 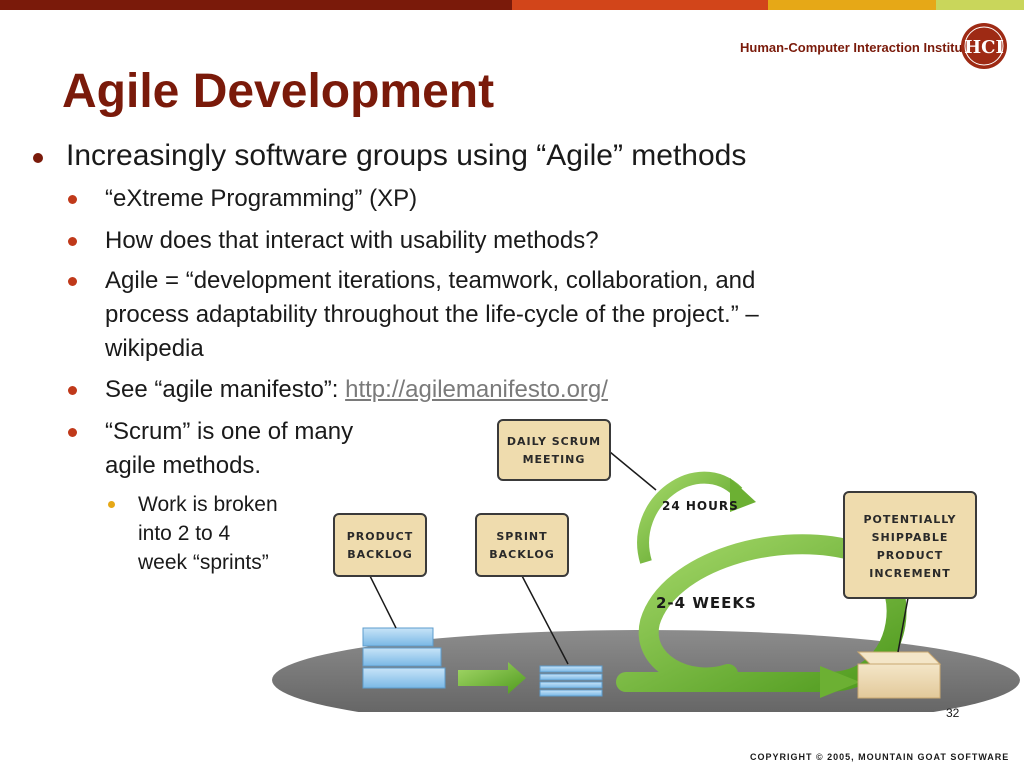 I want to click on hci-logo-icon: HCI, so click(x=984, y=46).